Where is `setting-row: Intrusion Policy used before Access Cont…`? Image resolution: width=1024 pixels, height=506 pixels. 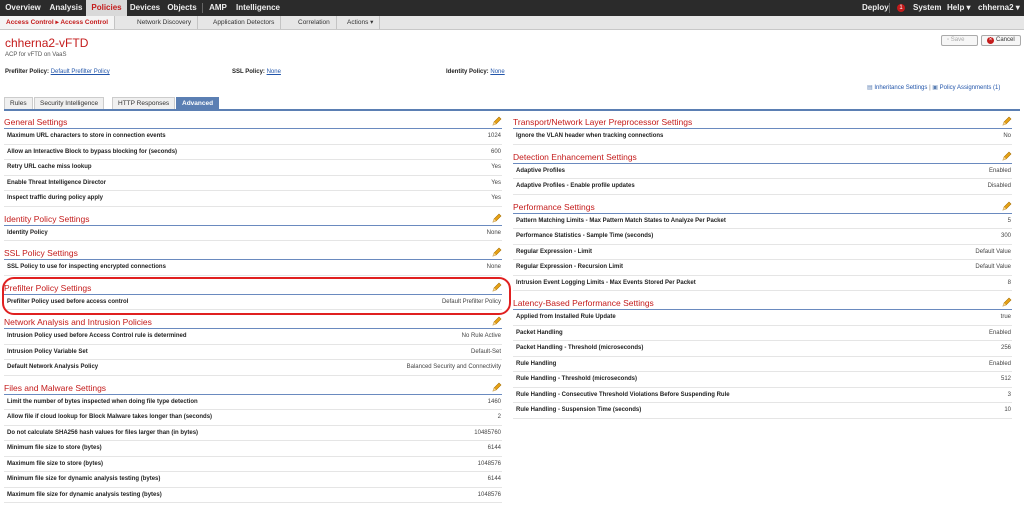
setting-row: Intrusion Policy used before Access Cont… is located at coordinates (253, 337).